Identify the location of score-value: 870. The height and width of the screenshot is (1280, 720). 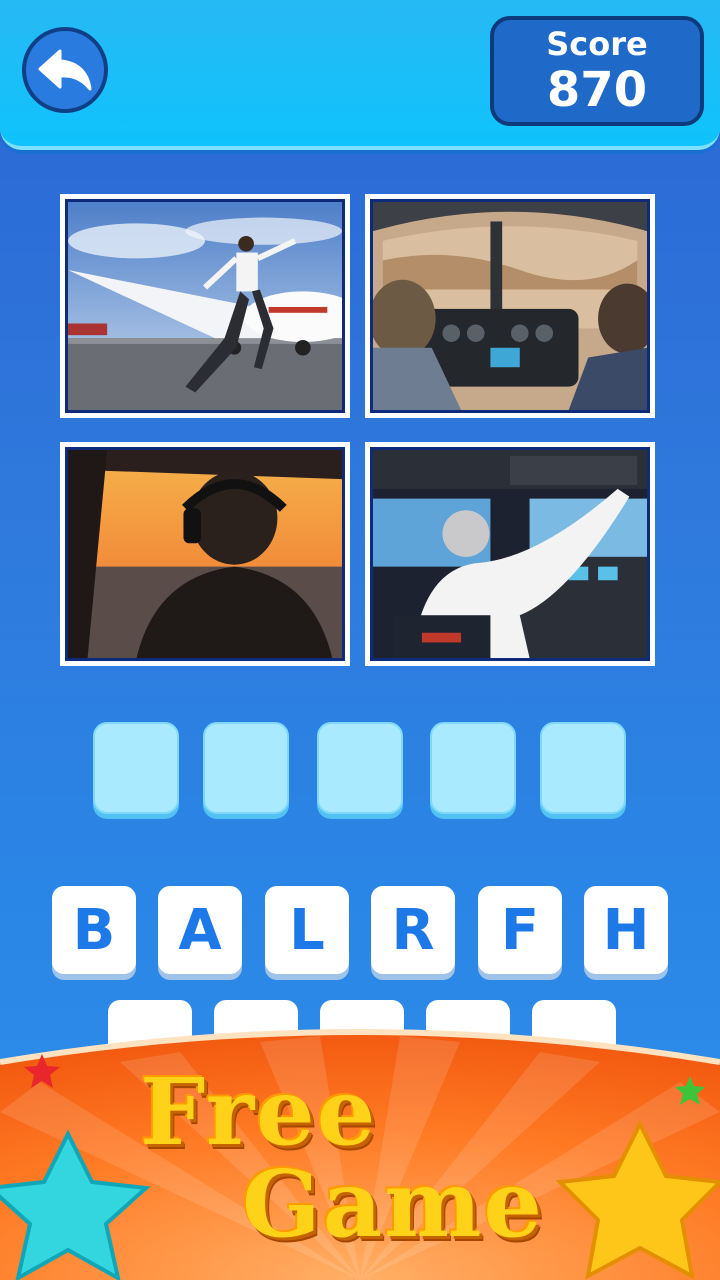
(597, 90).